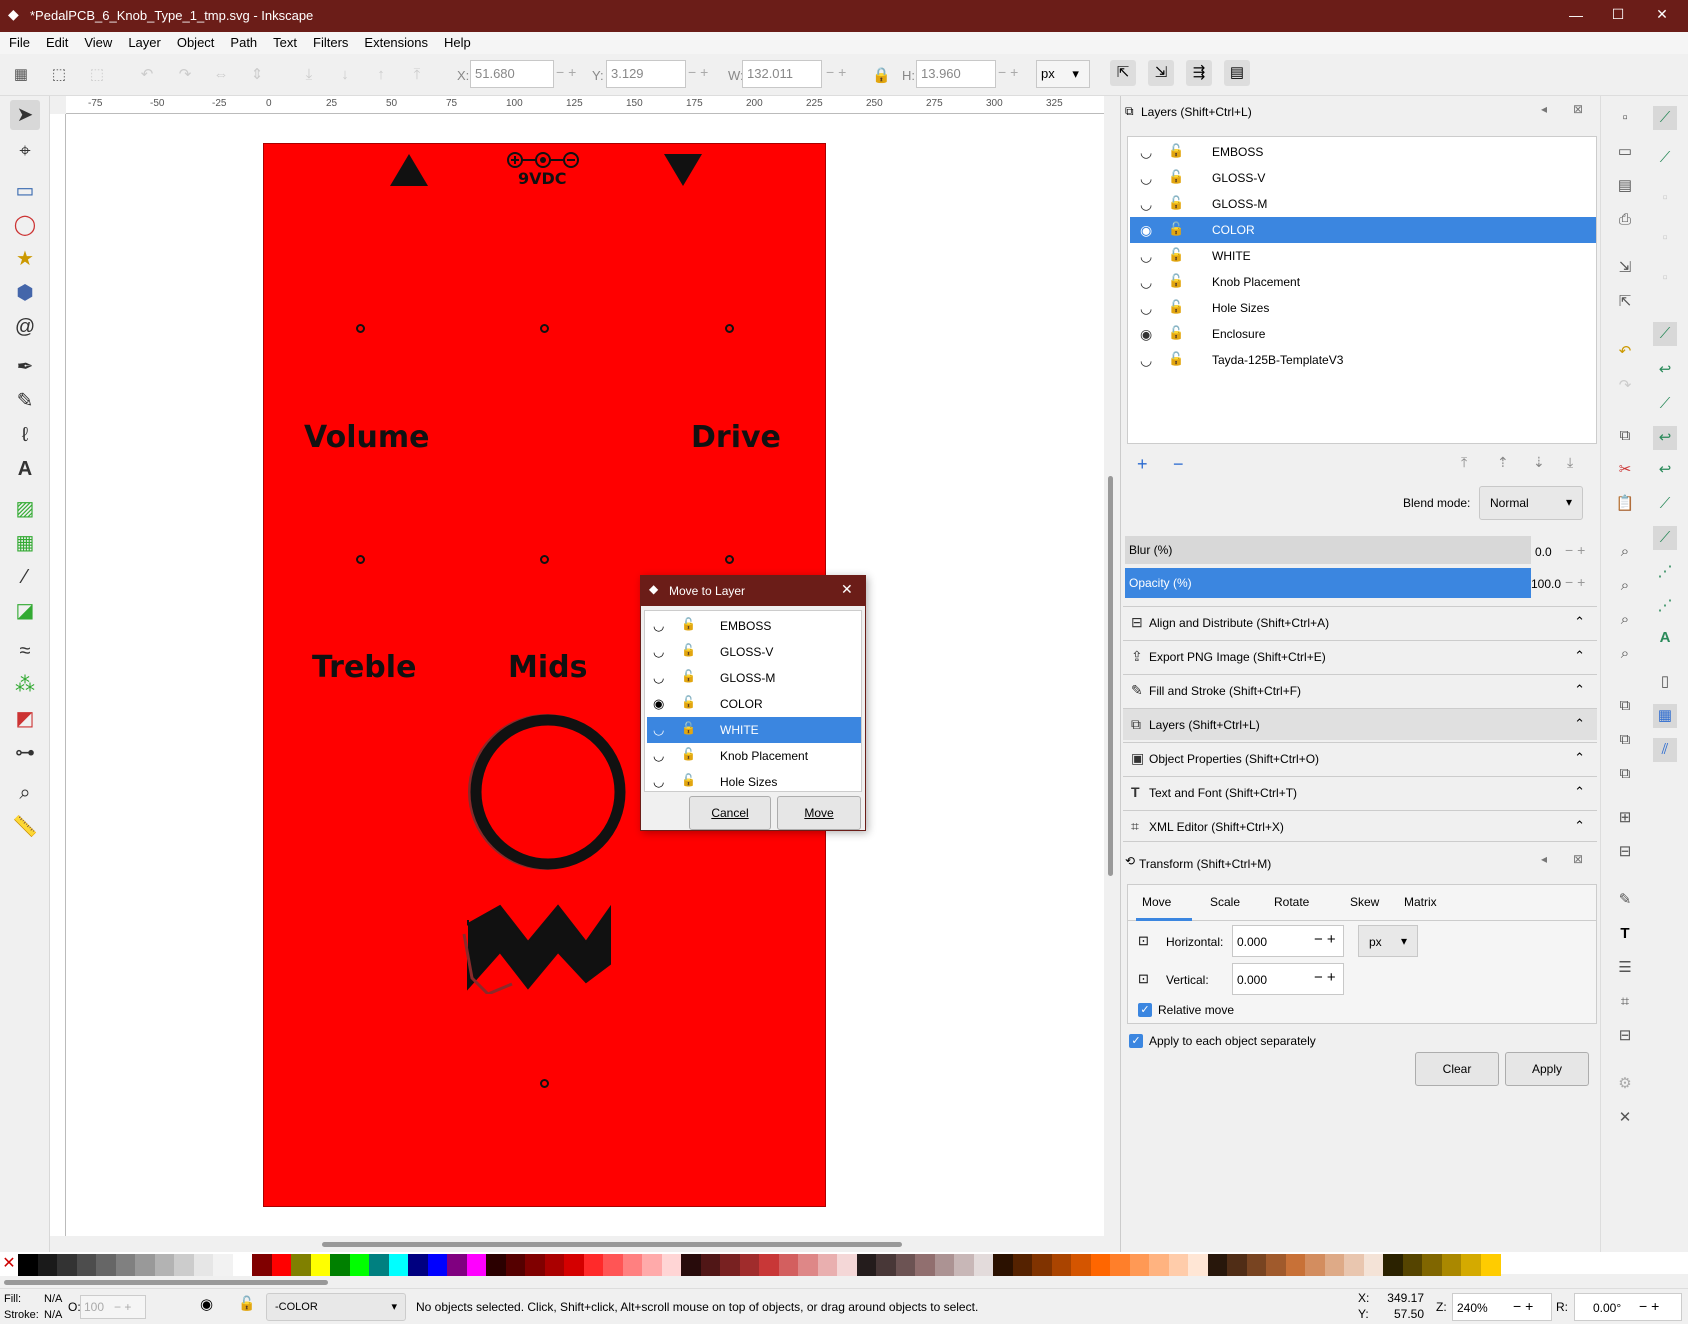 The height and width of the screenshot is (1324, 1688). What do you see at coordinates (56, 41) in the screenshot?
I see `menu-edit: Edit` at bounding box center [56, 41].